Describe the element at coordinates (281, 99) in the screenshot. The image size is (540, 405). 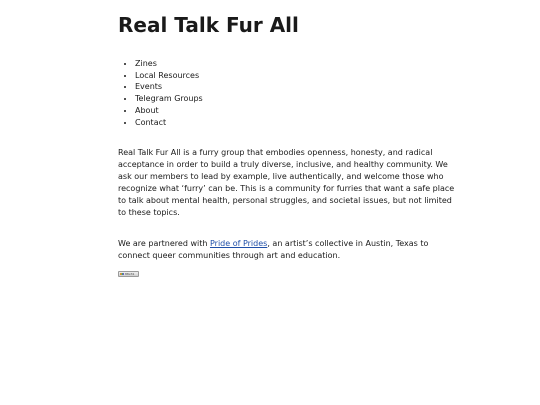
I see `nav-item-telegram-groups: Telegram Groups` at that location.